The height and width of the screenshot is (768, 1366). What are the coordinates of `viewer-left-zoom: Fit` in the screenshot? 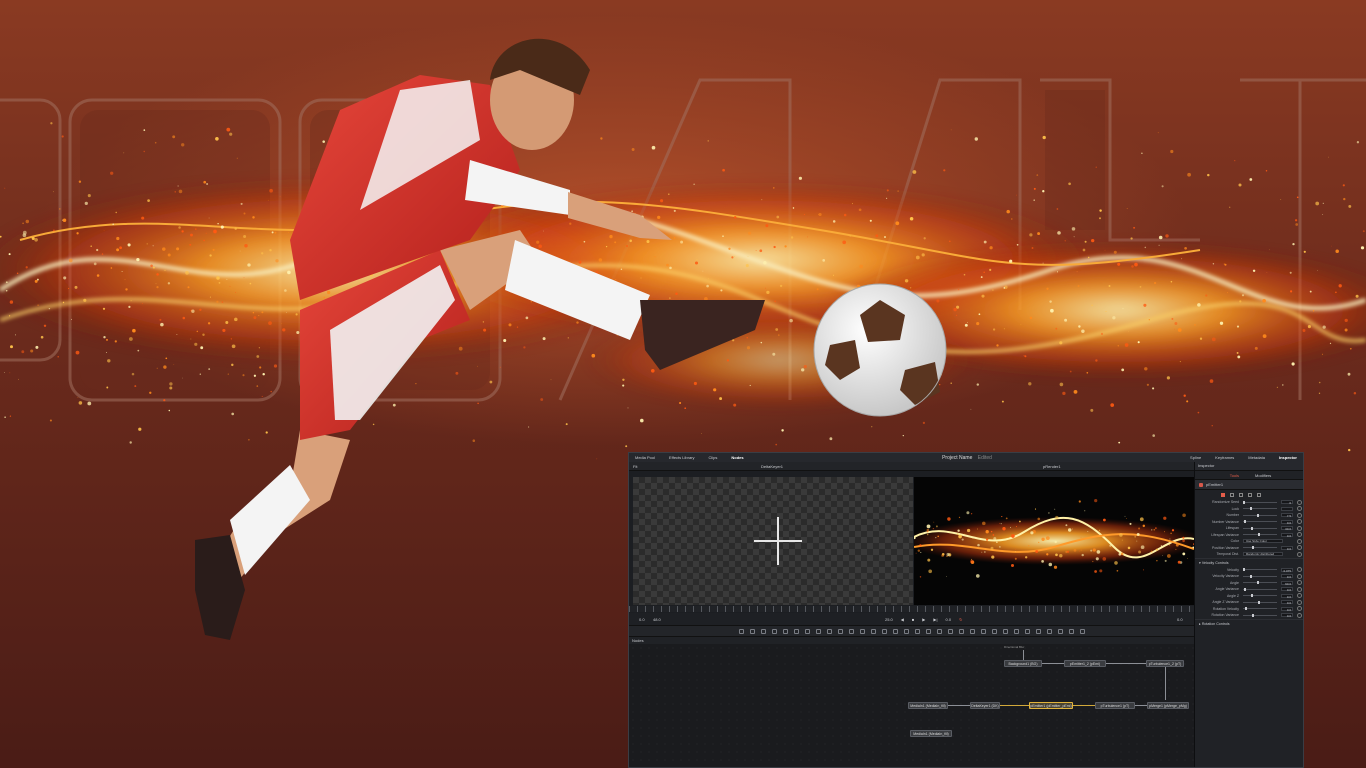 It's located at (635, 466).